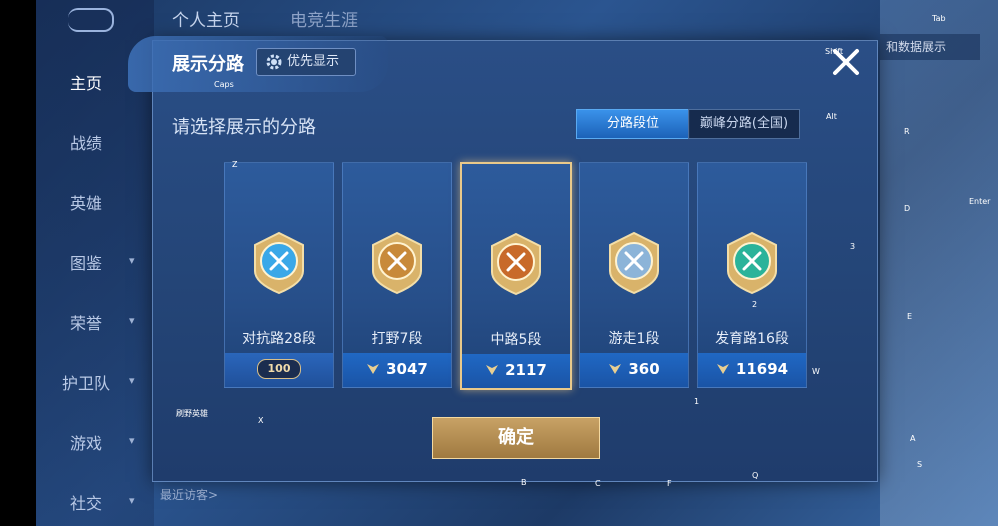  Describe the element at coordinates (633, 124) in the screenshot. I see `tab-lane-rank: 分路段位` at that location.